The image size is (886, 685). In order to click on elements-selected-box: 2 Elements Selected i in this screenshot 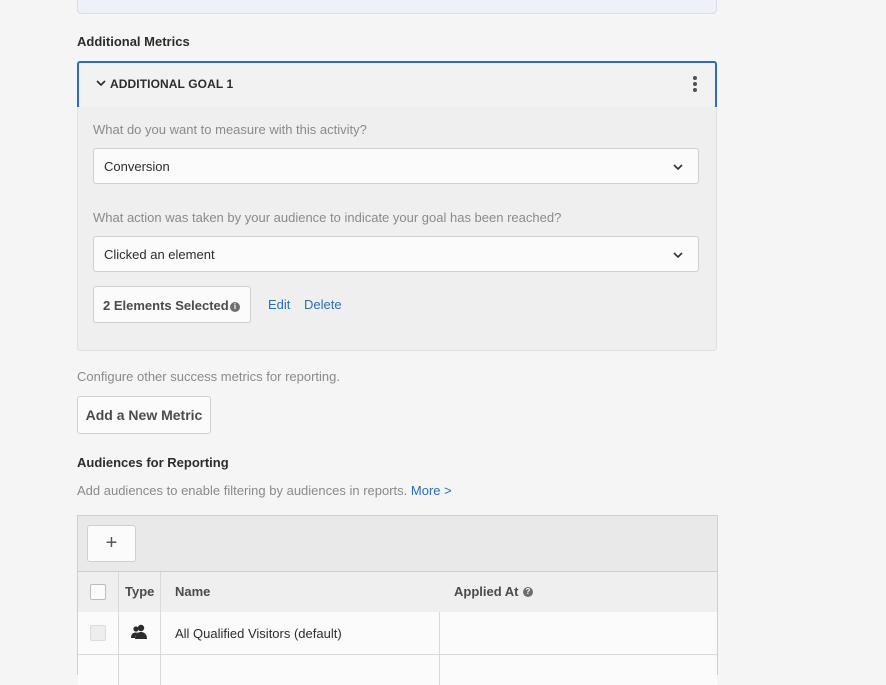, I will do `click(172, 304)`.